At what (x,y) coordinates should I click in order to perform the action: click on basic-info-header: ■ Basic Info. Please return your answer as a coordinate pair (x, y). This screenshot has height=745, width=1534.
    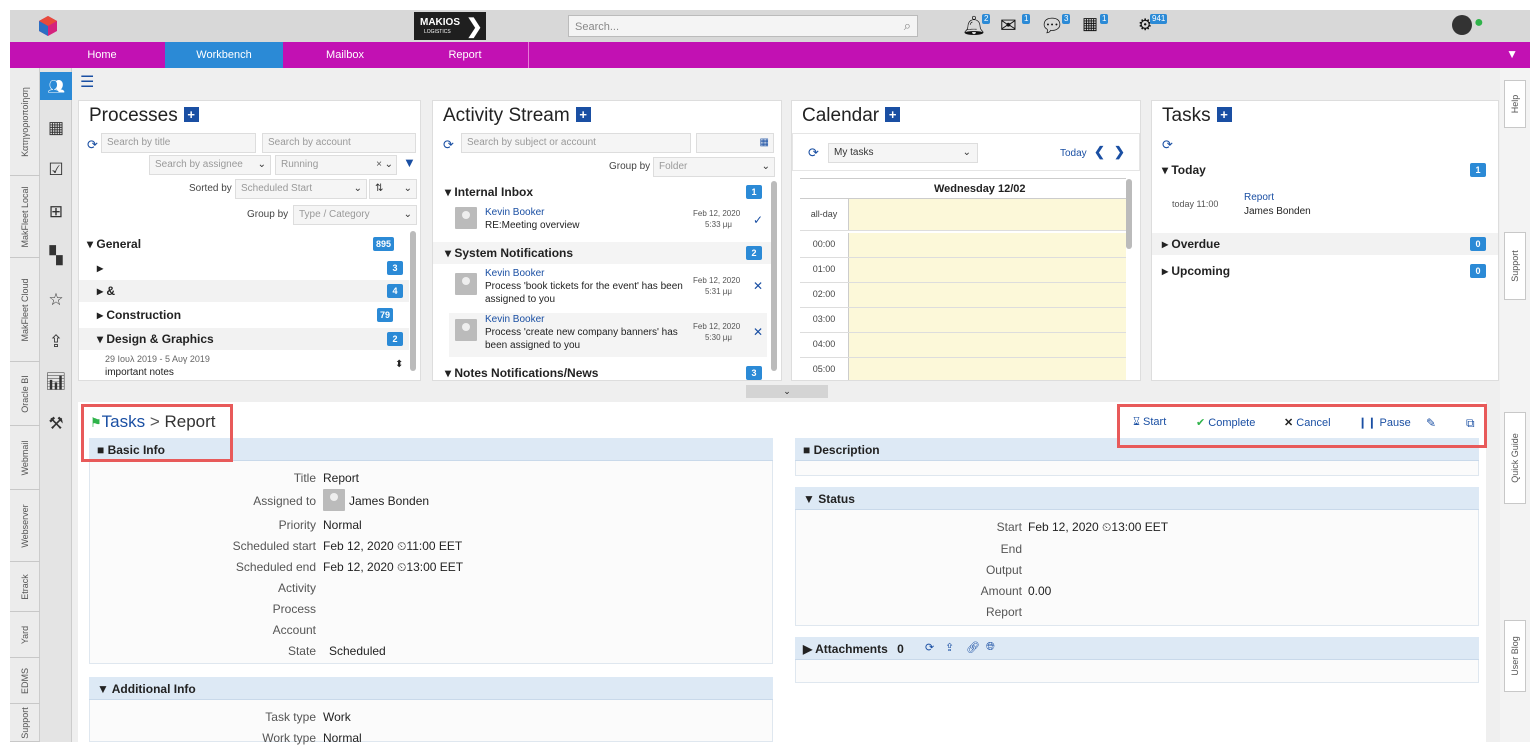
    Looking at the image, I should click on (431, 449).